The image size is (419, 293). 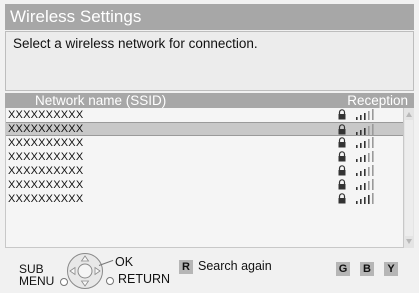 What do you see at coordinates (209, 17) in the screenshot?
I see `page-title: Wireless Settings` at bounding box center [209, 17].